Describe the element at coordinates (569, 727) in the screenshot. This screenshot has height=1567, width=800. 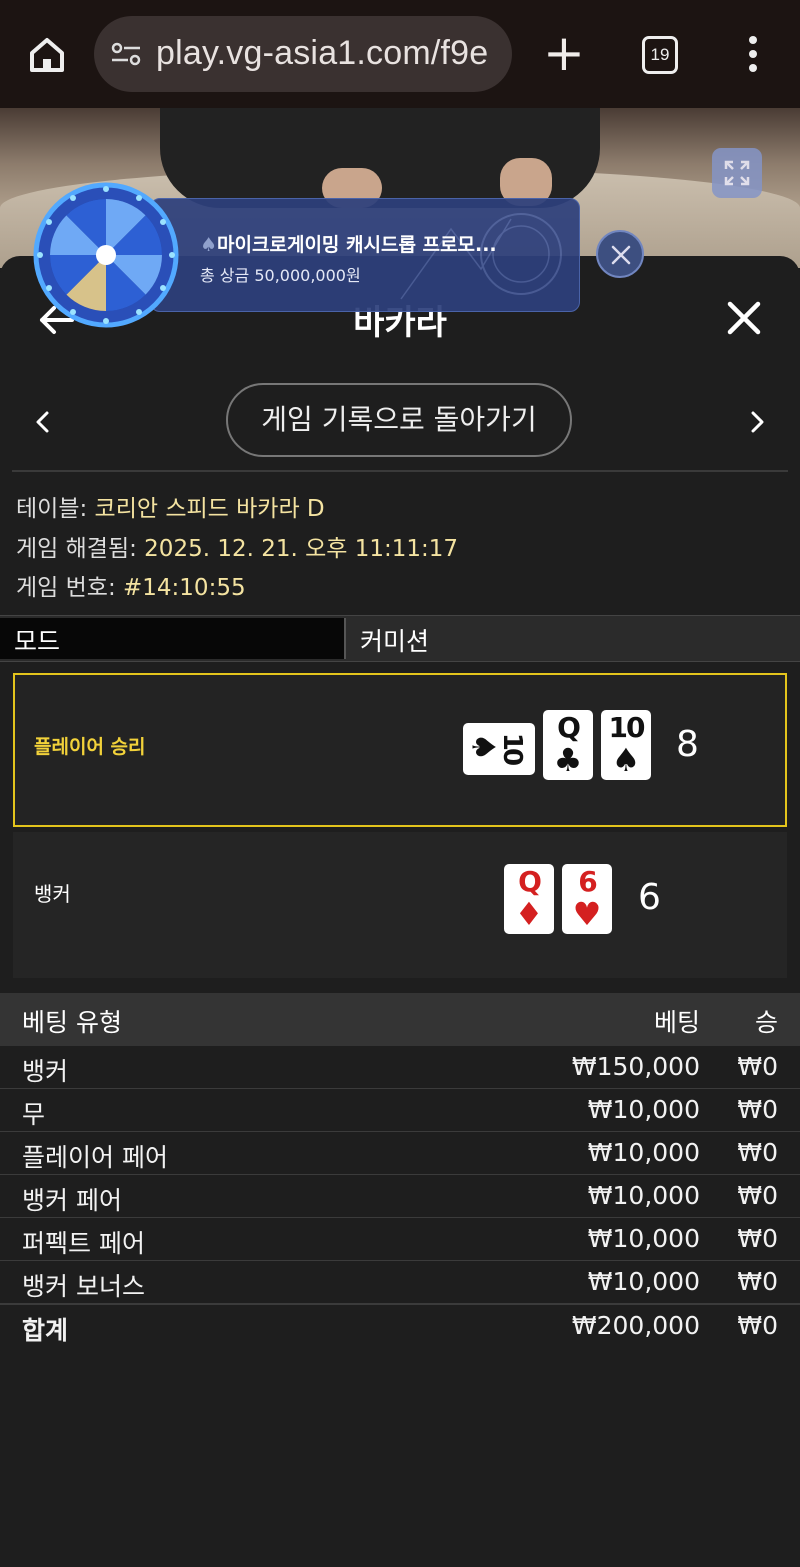
I see `player-card-2-rank: Q` at that location.